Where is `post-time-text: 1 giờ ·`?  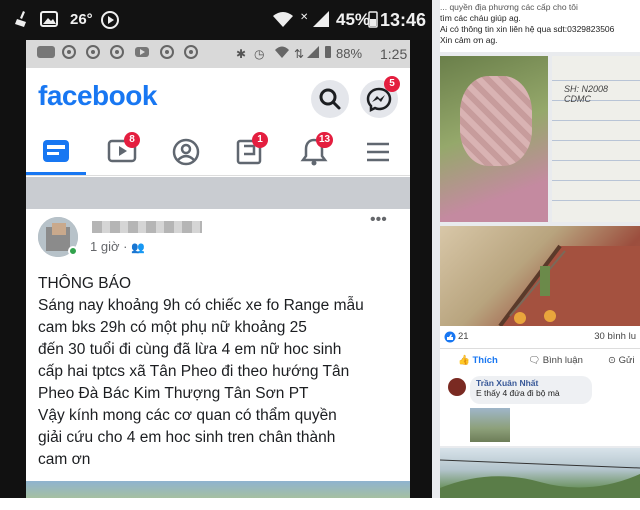
post-time-text: 1 giờ · is located at coordinates (109, 246).